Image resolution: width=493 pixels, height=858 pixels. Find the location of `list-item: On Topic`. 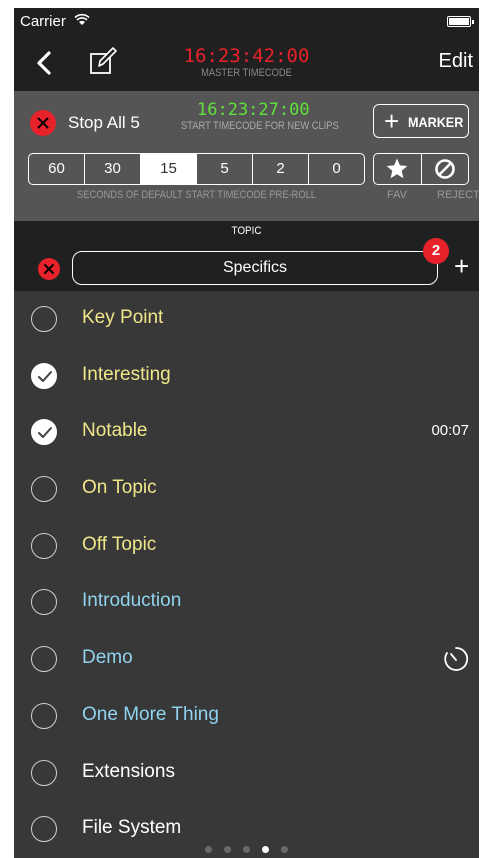

list-item: On Topic is located at coordinates (246, 489).